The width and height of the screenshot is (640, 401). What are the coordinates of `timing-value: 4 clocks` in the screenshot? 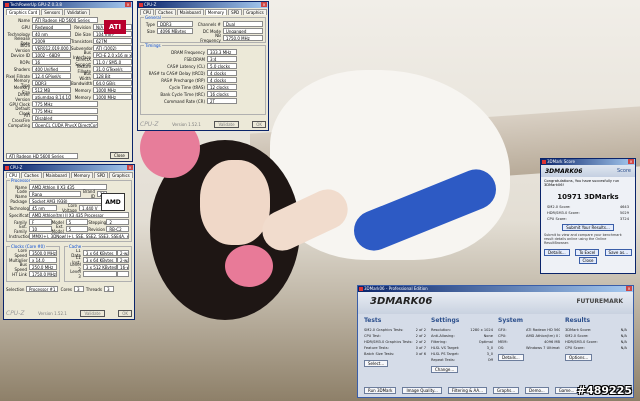 It's located at (222, 80).